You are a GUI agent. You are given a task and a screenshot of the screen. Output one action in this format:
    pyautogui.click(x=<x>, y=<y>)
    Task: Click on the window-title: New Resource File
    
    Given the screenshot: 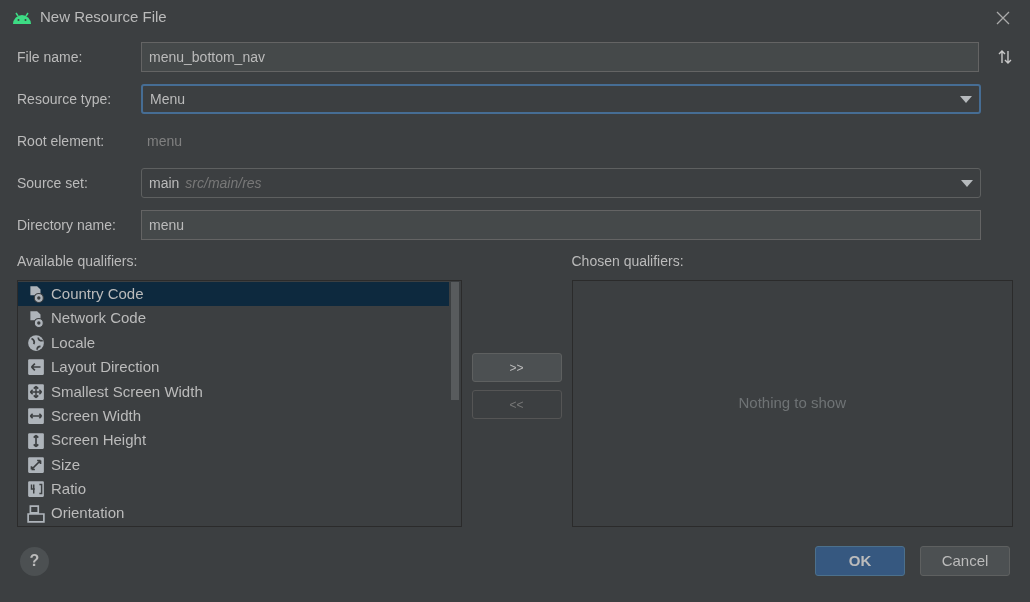 What is the action you would take?
    pyautogui.click(x=103, y=17)
    